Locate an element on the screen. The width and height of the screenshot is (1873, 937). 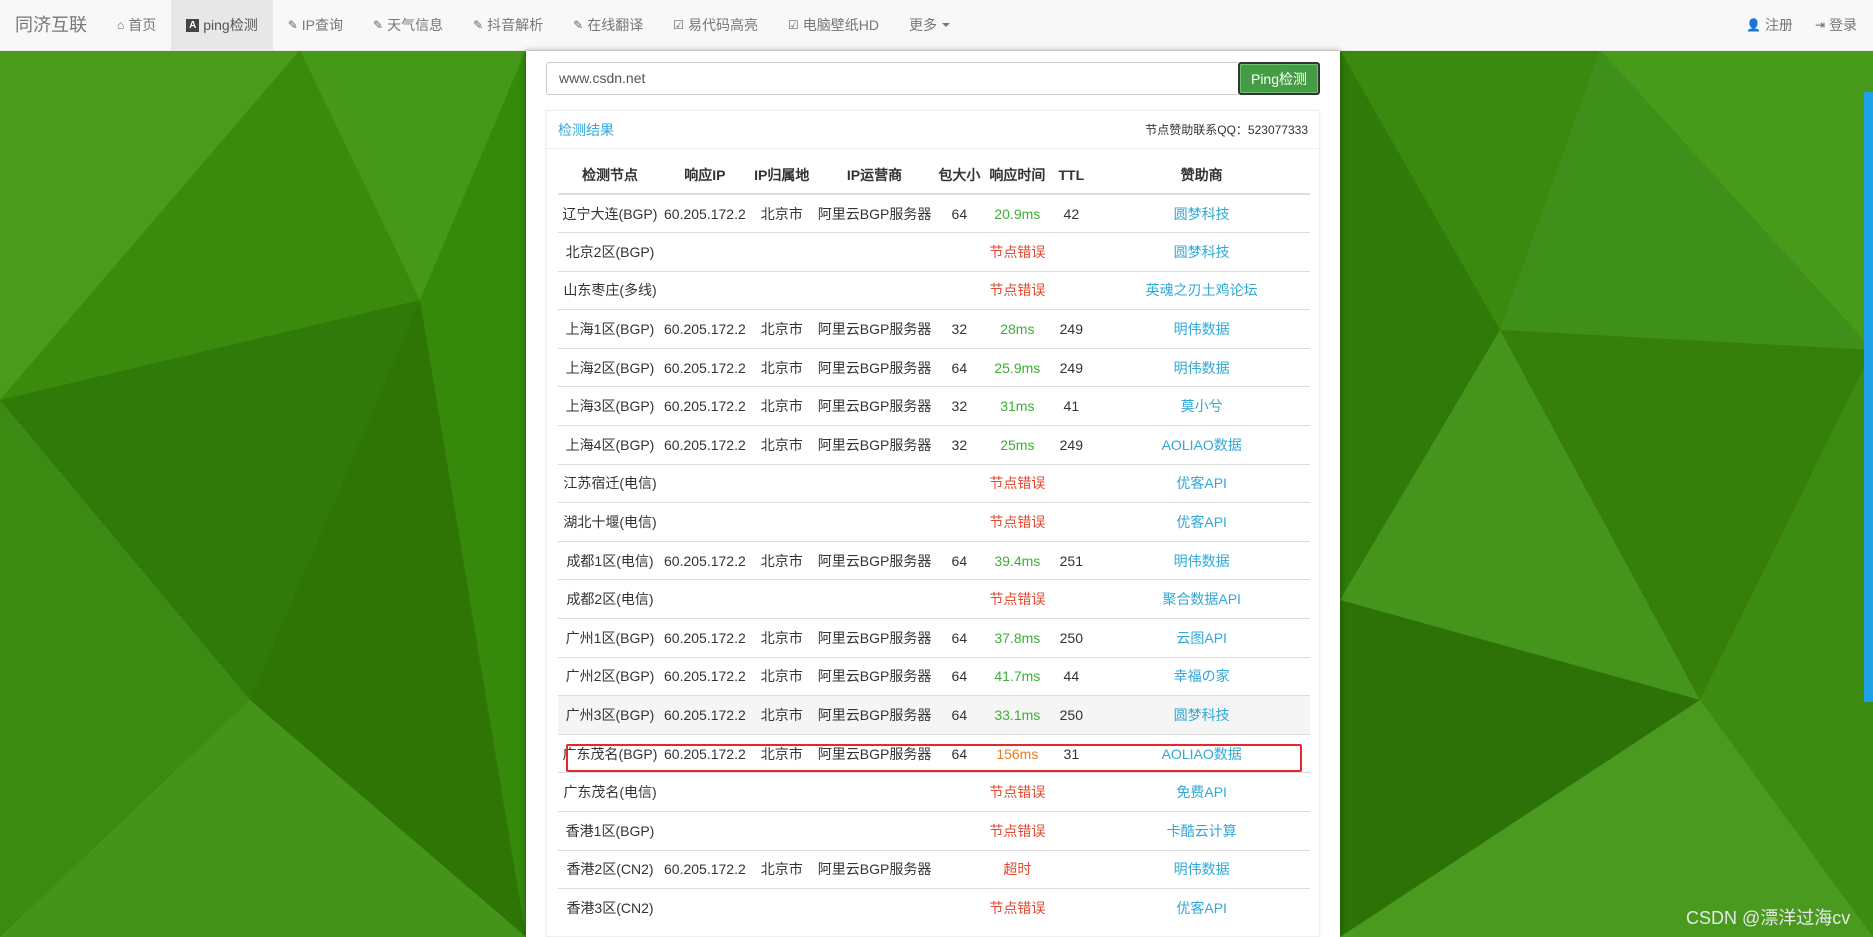
brand-logo: 同济互联 is located at coordinates (51, 25).